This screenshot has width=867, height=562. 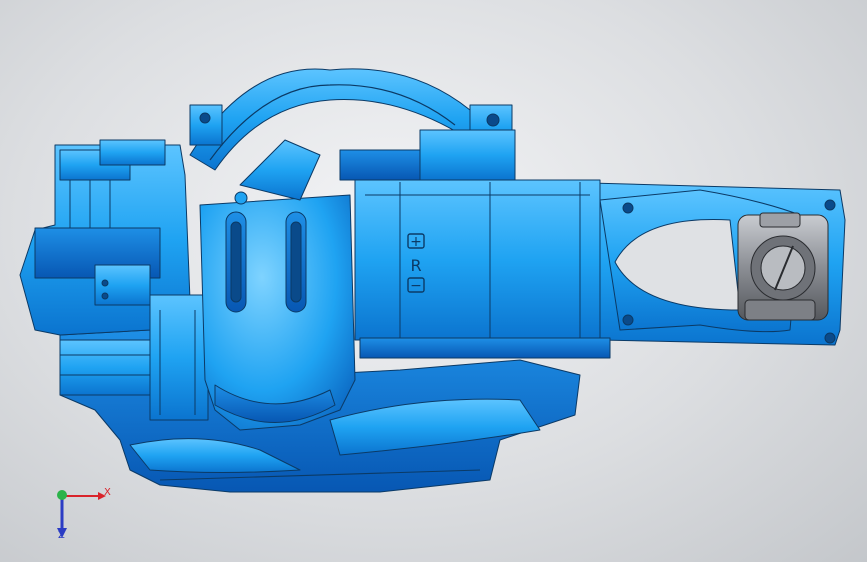 What do you see at coordinates (179, 357) in the screenshot?
I see `balancer-cylinder` at bounding box center [179, 357].